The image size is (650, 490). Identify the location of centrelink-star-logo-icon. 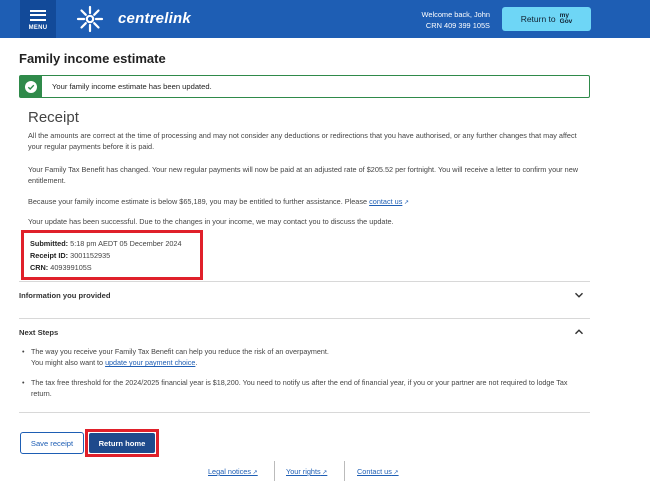
(90, 19).